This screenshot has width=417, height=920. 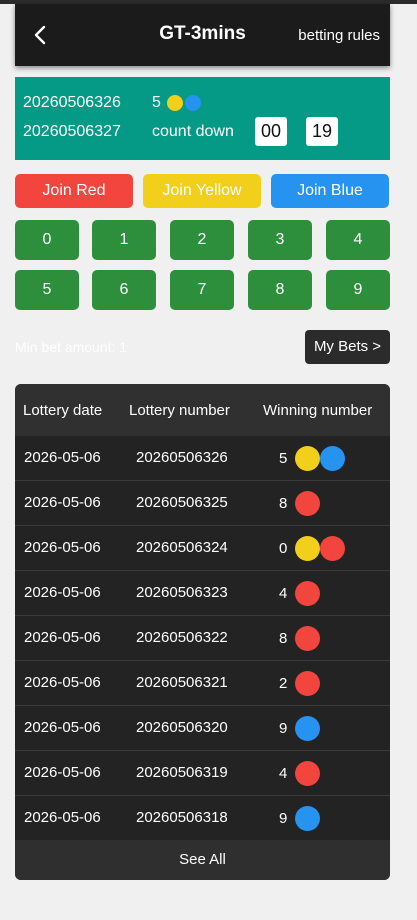 I want to click on previous-result: 5, so click(x=177, y=103).